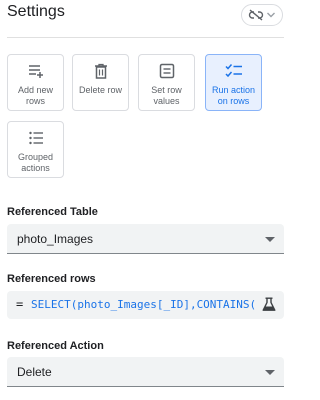 This screenshot has height=400, width=320. I want to click on action-label: Set row values, so click(166, 95).